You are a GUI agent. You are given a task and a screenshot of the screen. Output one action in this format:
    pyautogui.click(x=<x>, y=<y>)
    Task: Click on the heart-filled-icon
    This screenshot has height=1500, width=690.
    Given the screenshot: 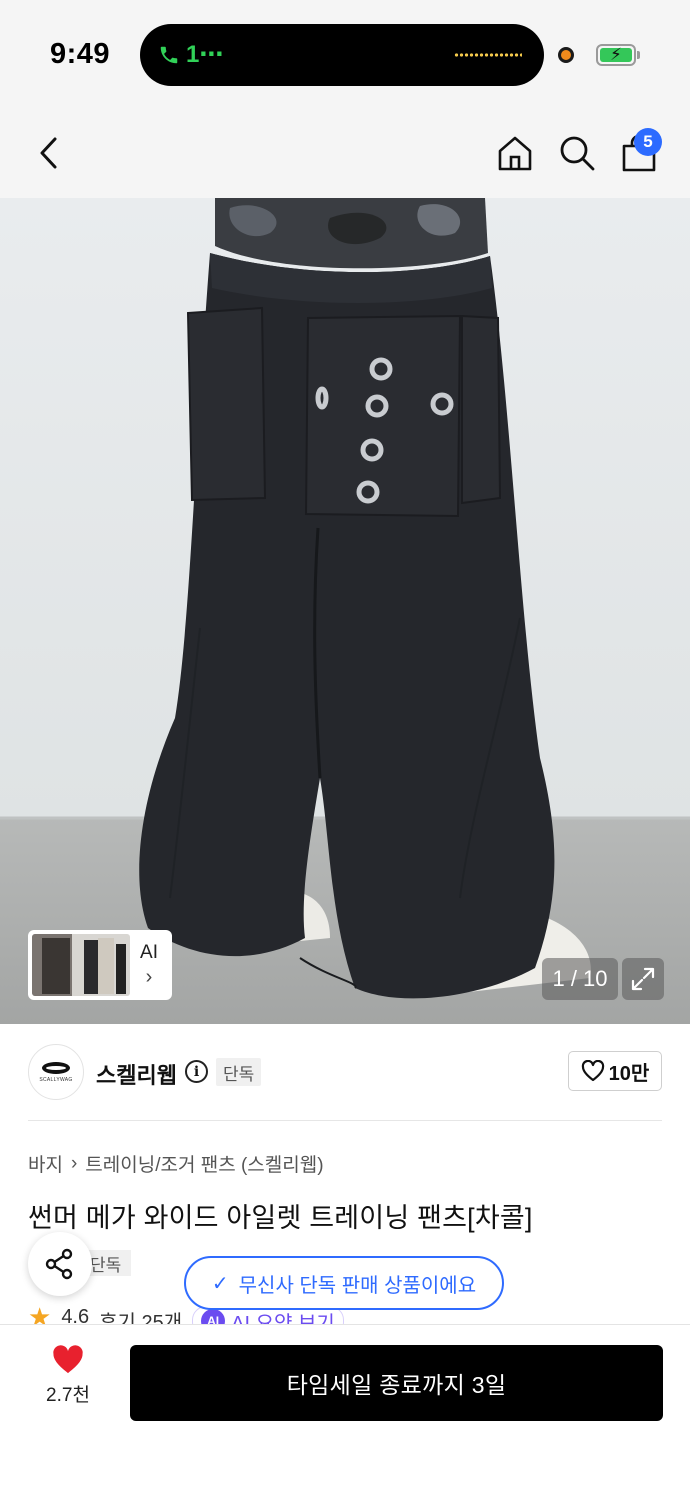 What is the action you would take?
    pyautogui.click(x=68, y=1359)
    